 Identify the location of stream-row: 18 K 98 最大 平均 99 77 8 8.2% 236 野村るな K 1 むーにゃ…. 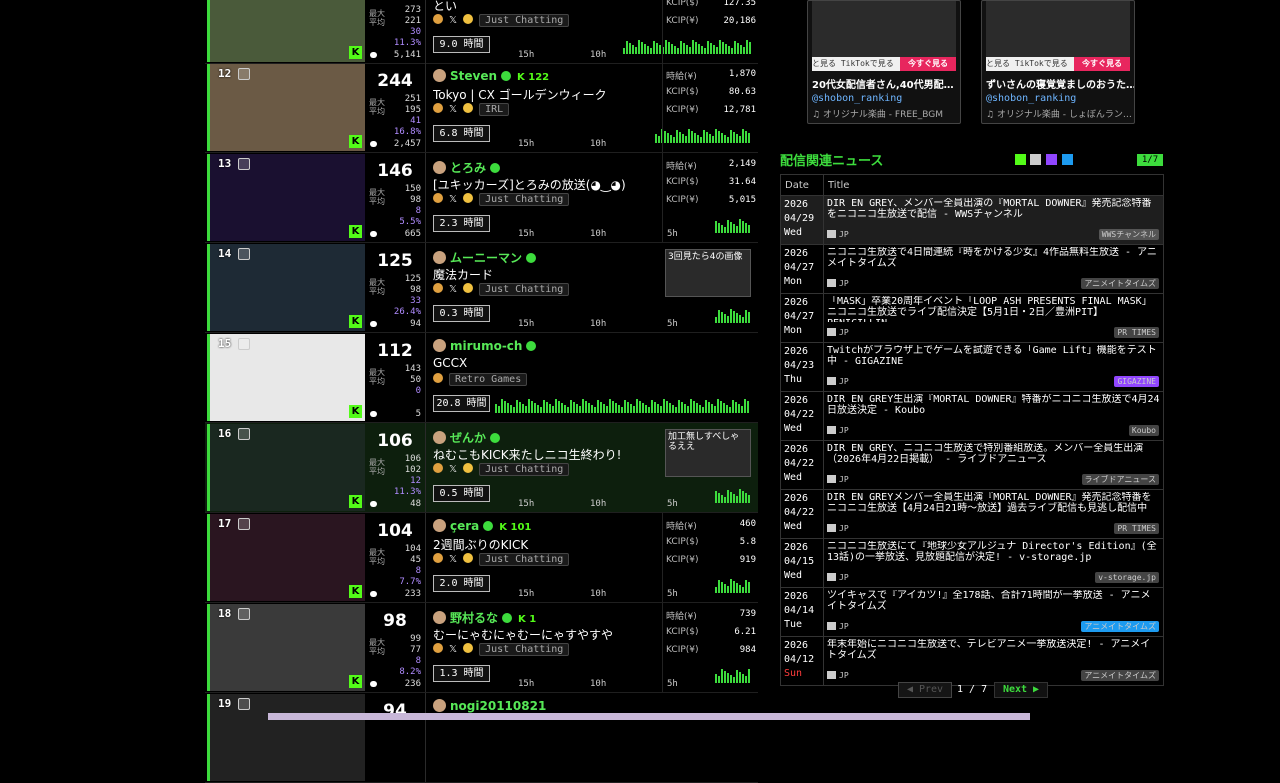
(481, 648).